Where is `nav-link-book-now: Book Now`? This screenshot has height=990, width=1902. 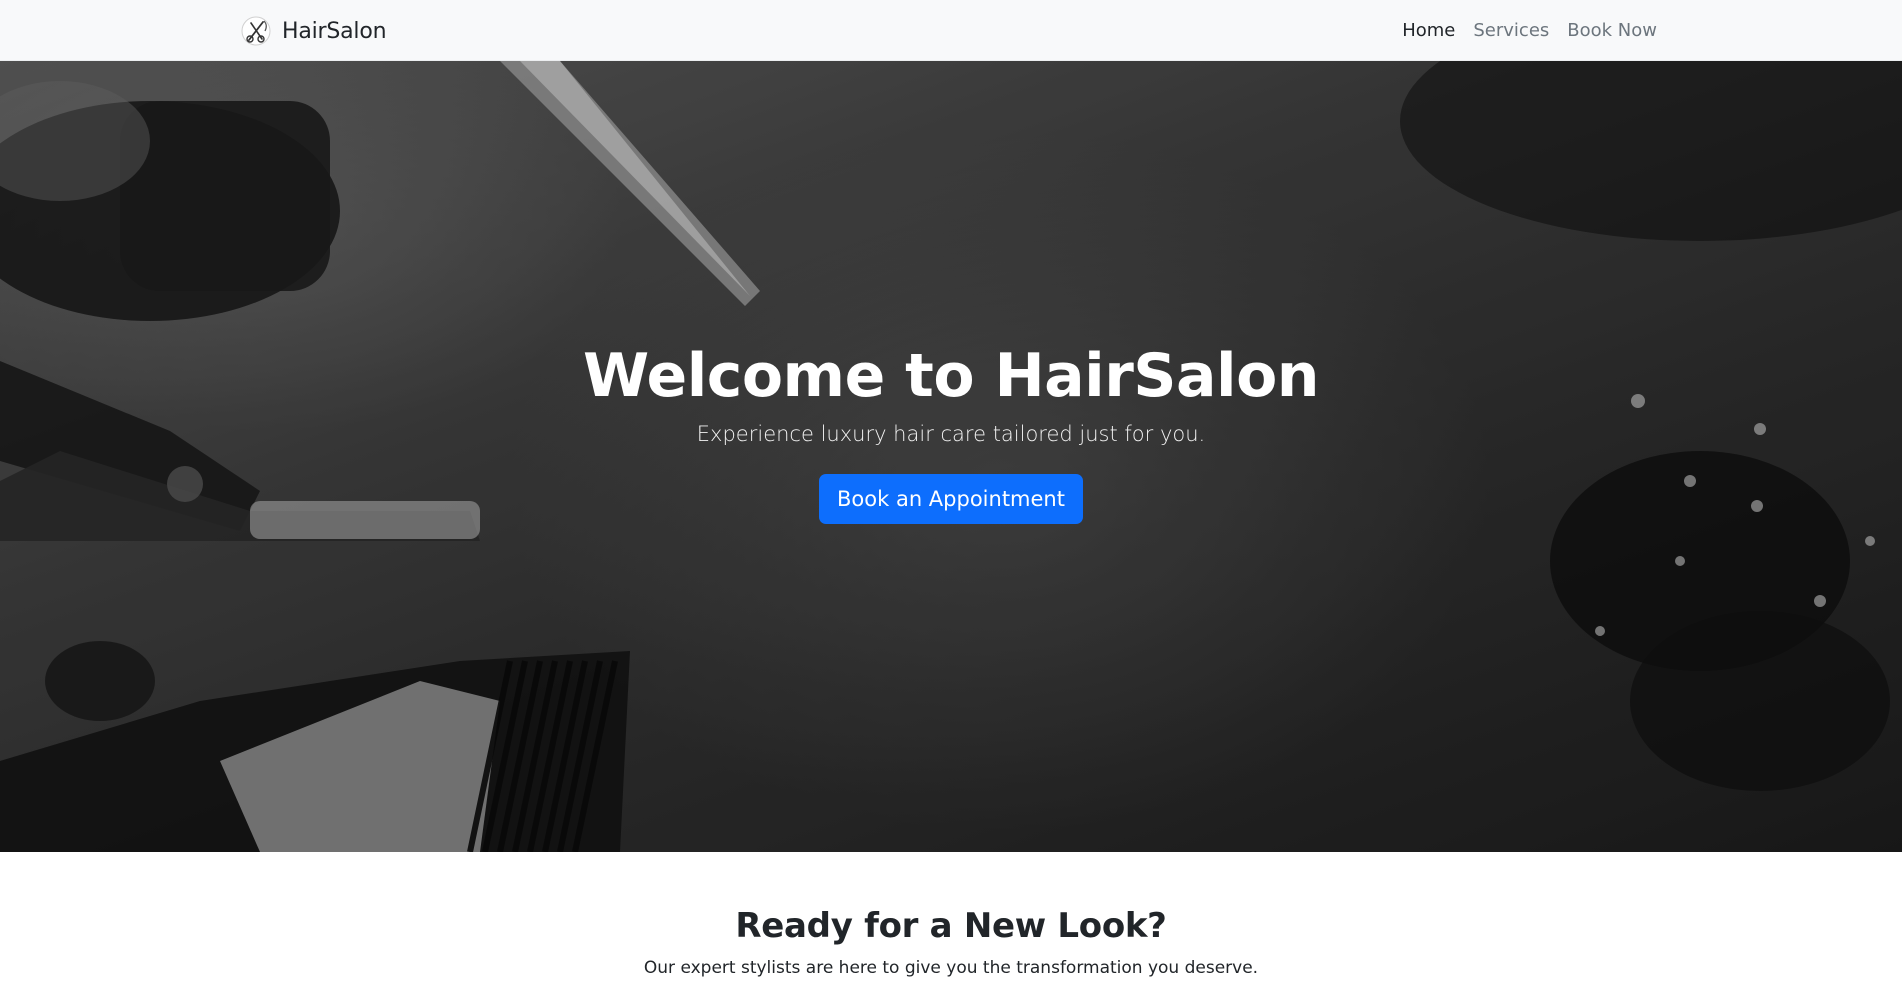 nav-link-book-now: Book Now is located at coordinates (1612, 30).